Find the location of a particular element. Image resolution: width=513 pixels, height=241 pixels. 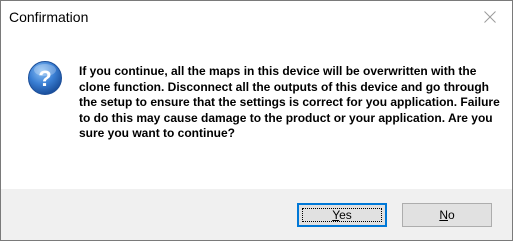

no-button-label: No is located at coordinates (446, 215).